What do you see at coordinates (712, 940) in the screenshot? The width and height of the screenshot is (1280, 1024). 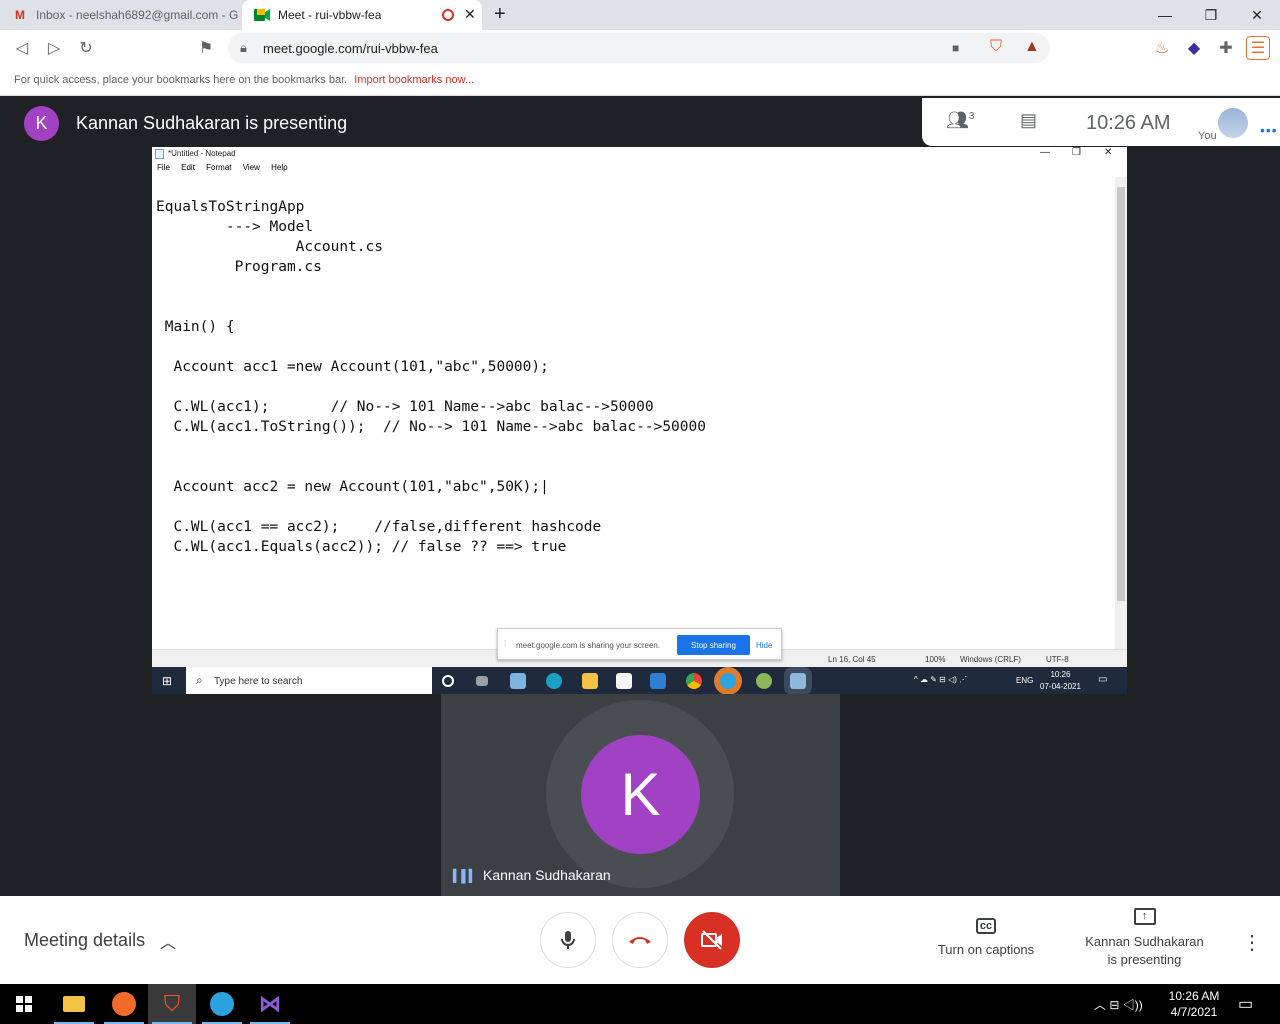 I see `camera-off-button` at bounding box center [712, 940].